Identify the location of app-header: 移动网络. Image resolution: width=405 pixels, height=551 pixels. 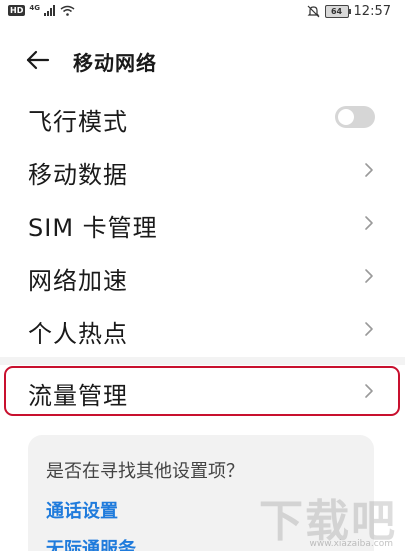
(202, 60).